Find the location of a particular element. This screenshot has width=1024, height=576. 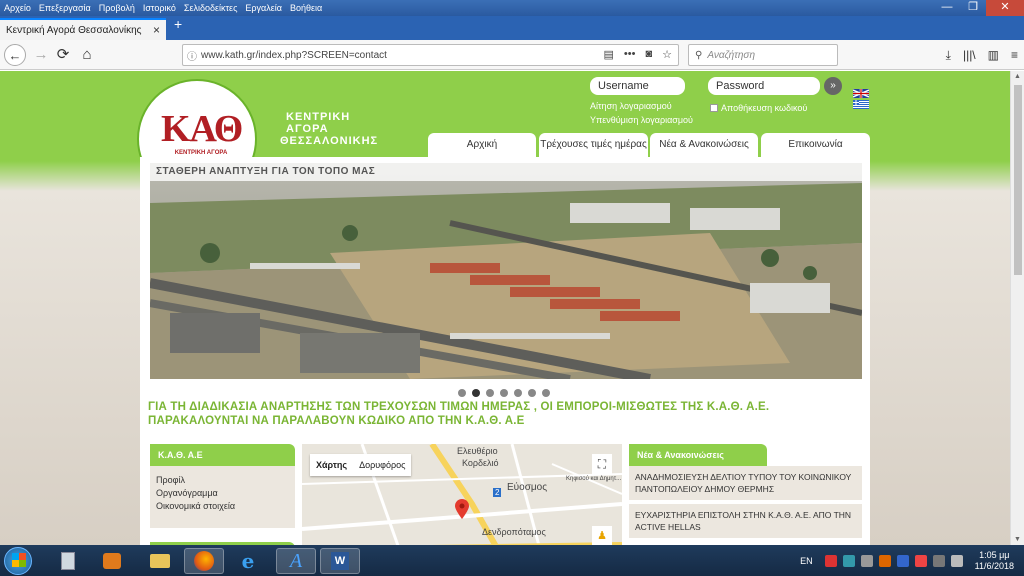

pegman-icon: ♟ is located at coordinates (602, 535).